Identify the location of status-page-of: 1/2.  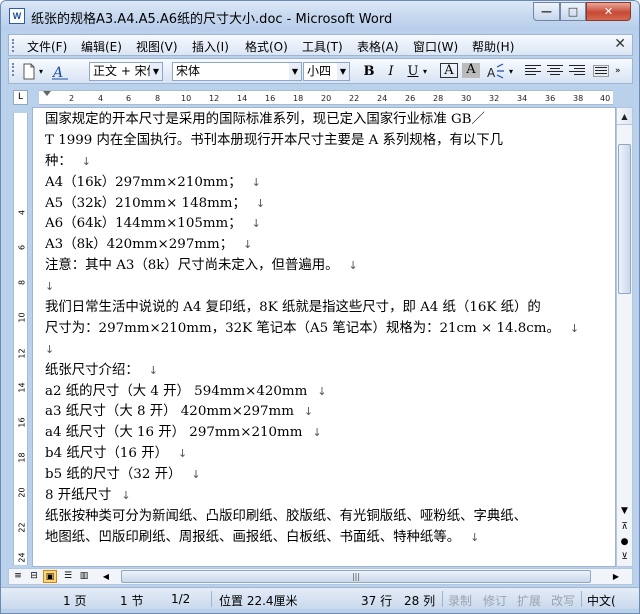
(180, 599).